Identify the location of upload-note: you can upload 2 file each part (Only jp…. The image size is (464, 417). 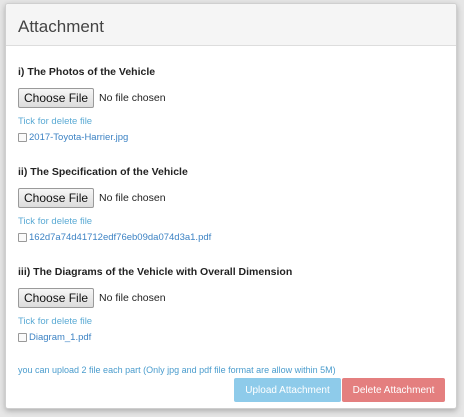
(177, 370).